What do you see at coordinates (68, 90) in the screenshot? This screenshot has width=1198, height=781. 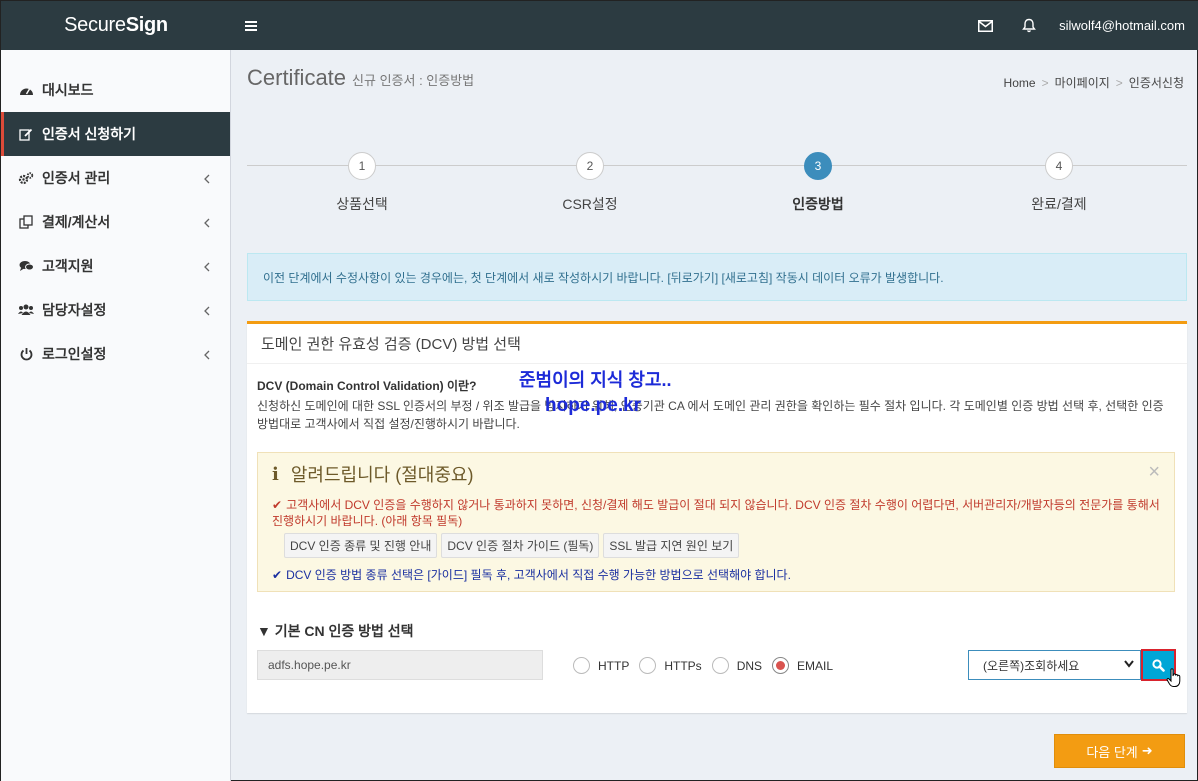 I see `sidebar-item-label: 대시보드` at bounding box center [68, 90].